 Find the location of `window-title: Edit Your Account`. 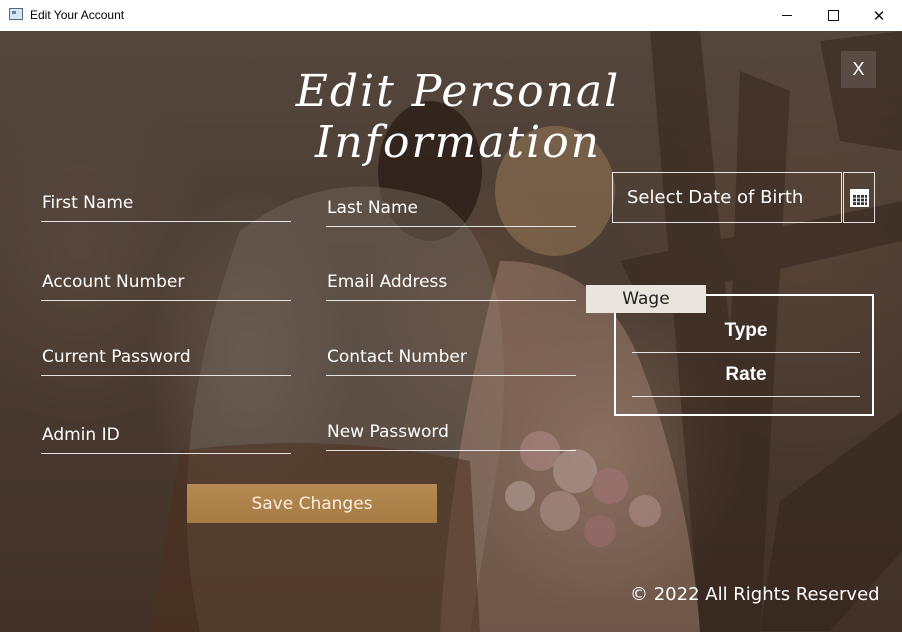

window-title: Edit Your Account is located at coordinates (77, 15).